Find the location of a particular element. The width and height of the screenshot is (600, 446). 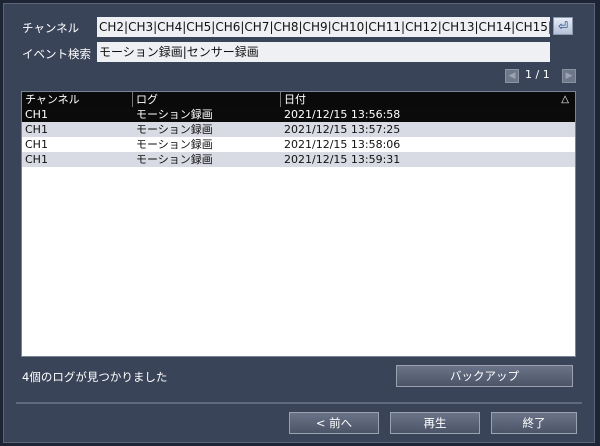

channel-label: チャンネル is located at coordinates (51, 28).